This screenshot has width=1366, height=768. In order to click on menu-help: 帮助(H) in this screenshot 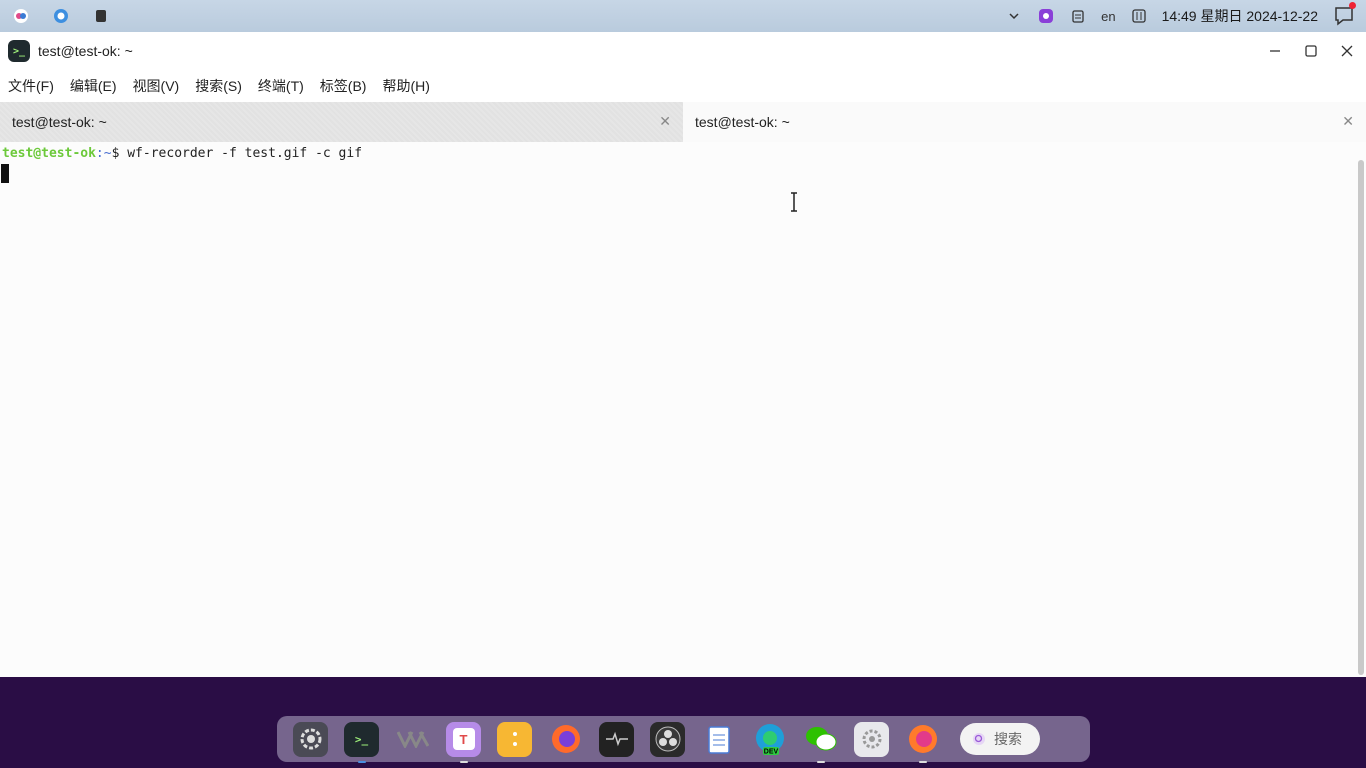, I will do `click(405, 86)`.